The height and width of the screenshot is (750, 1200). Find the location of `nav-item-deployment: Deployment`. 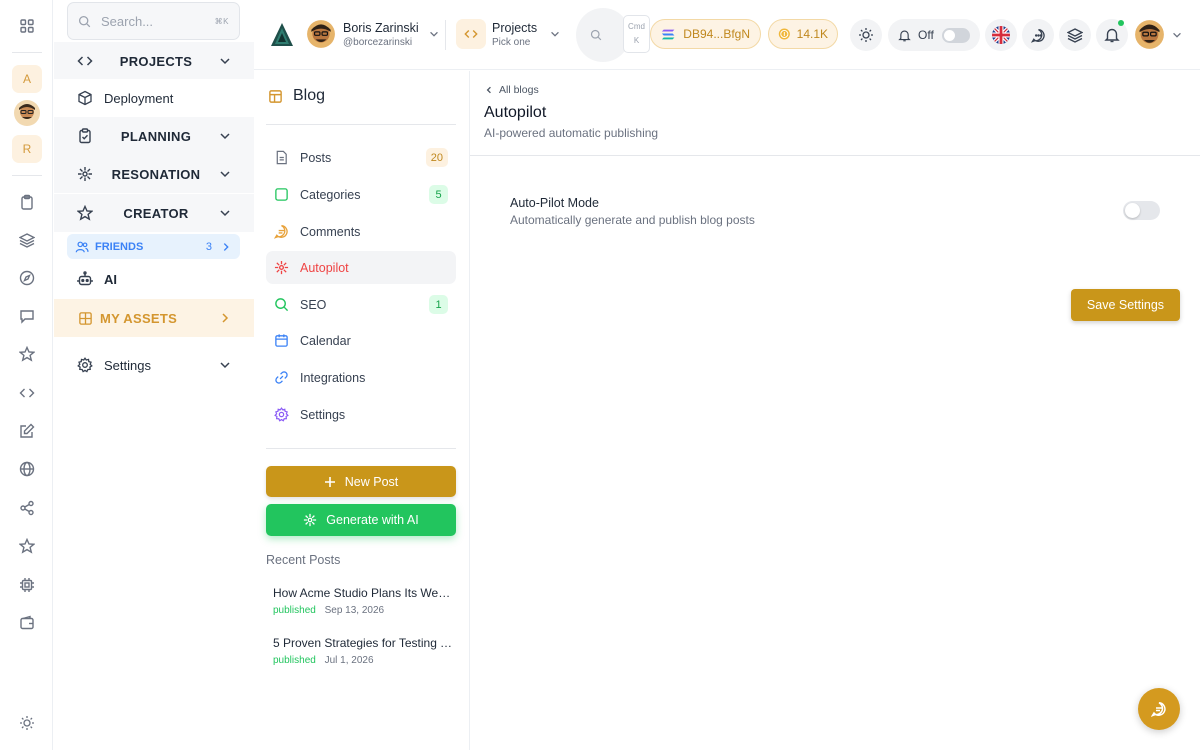

nav-item-deployment: Deployment is located at coordinates (154, 98).